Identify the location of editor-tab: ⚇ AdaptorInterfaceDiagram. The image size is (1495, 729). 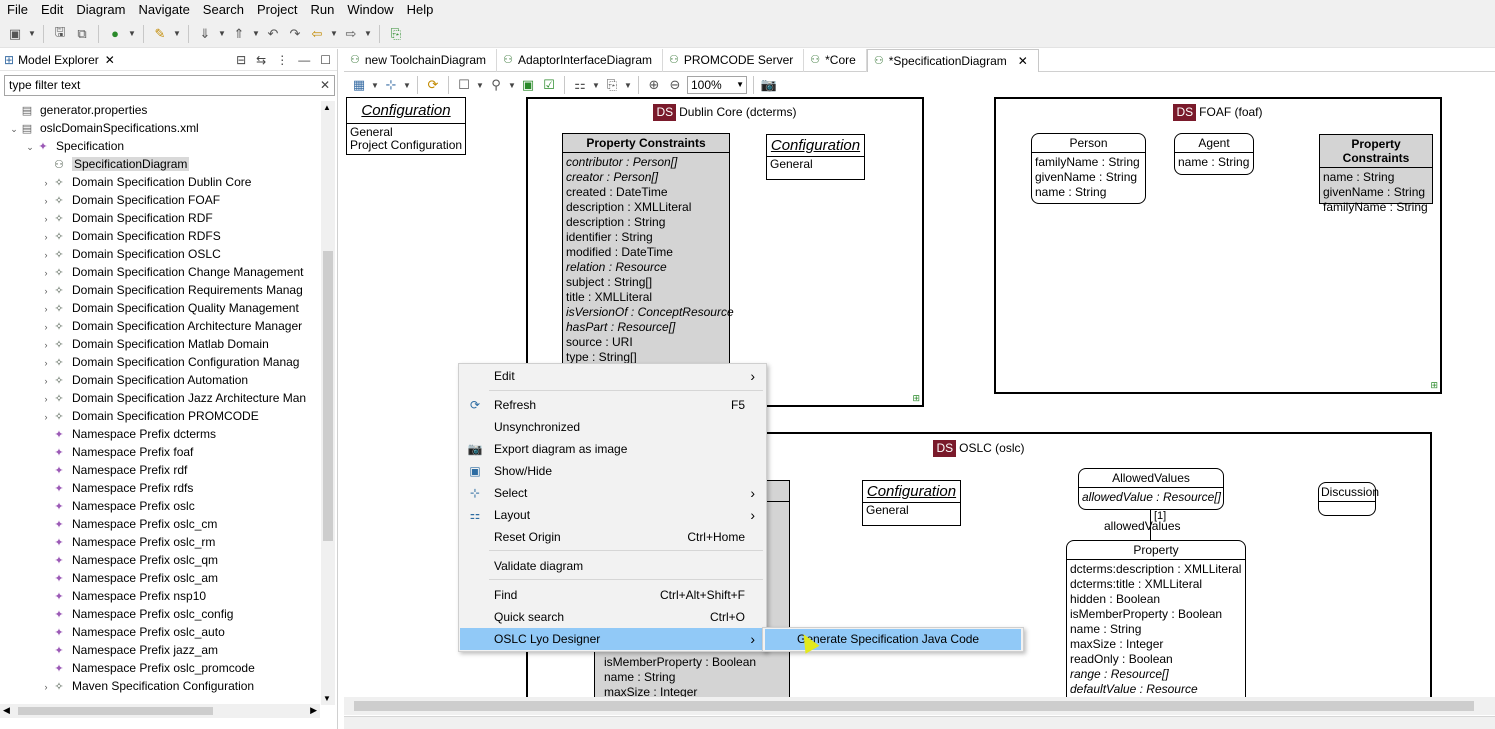
(580, 60).